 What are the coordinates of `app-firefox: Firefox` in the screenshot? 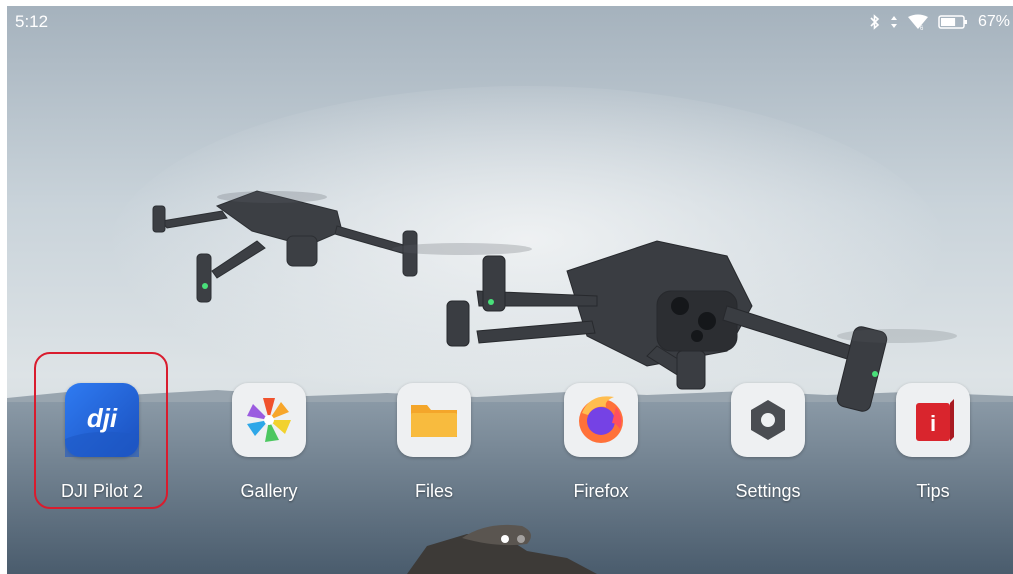 It's located at (601, 442).